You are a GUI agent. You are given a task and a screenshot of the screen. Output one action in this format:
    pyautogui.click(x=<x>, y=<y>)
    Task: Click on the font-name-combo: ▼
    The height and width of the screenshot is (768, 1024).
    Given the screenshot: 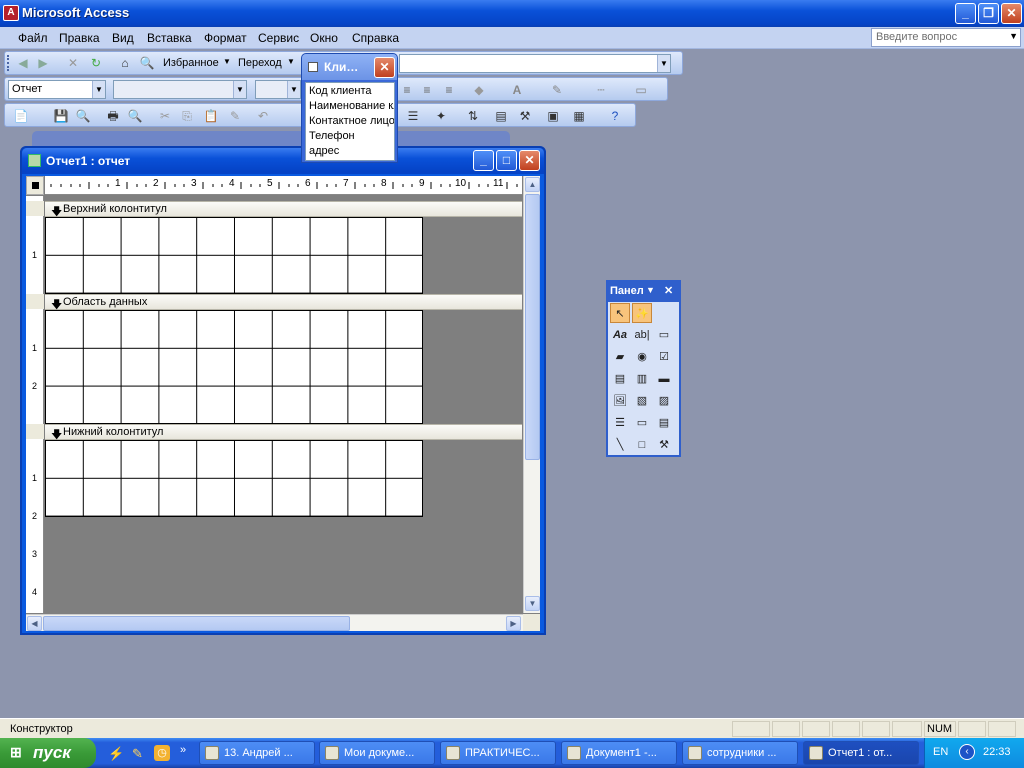 What is the action you would take?
    pyautogui.click(x=180, y=89)
    